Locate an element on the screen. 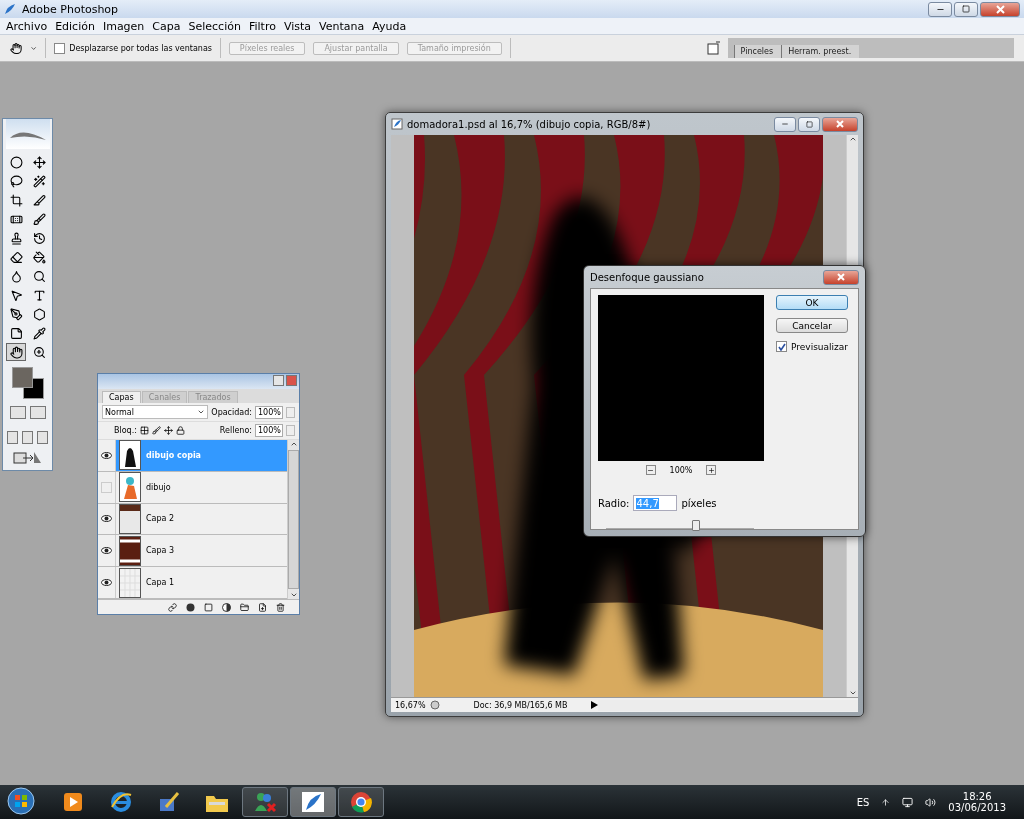  layer-row: Capa 1 is located at coordinates (201, 582).